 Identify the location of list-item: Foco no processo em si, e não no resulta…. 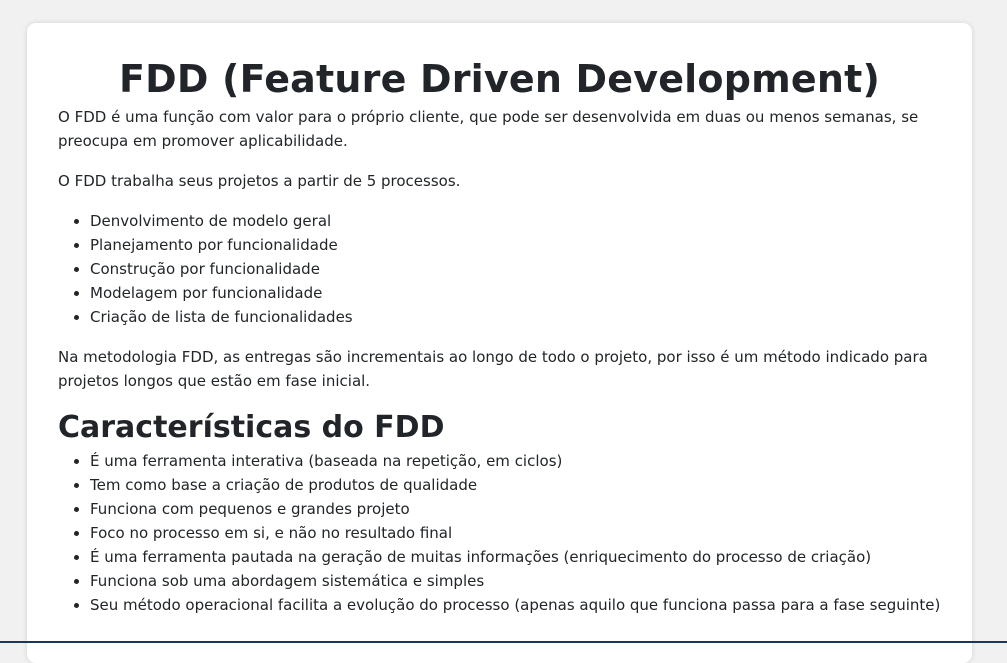
(515, 533).